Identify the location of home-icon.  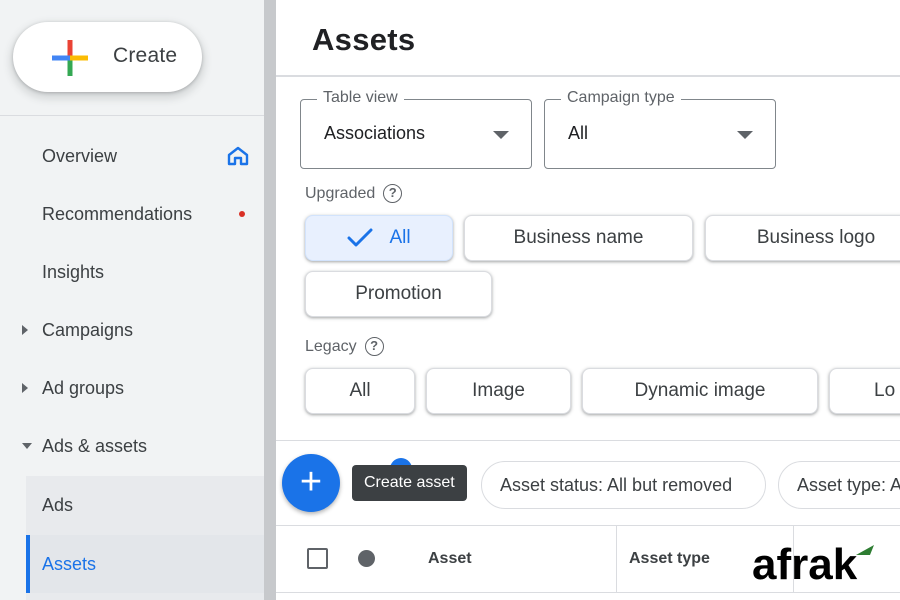
(238, 156).